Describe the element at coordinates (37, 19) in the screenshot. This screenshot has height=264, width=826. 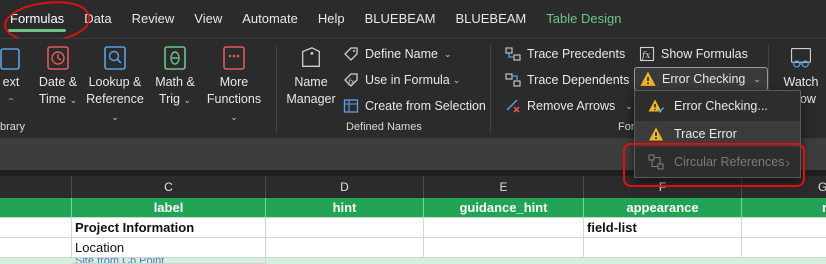
I see `tab-formulas: Formulas` at that location.